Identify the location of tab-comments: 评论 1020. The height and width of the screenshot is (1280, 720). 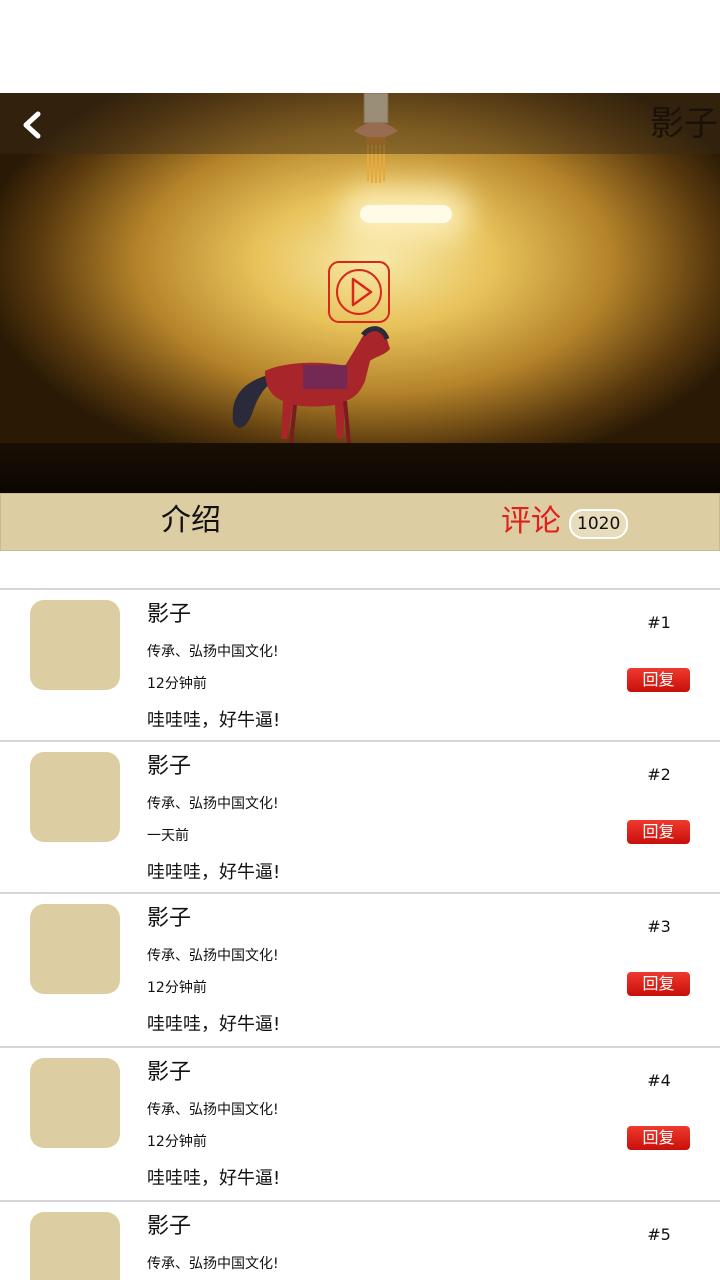
(565, 522).